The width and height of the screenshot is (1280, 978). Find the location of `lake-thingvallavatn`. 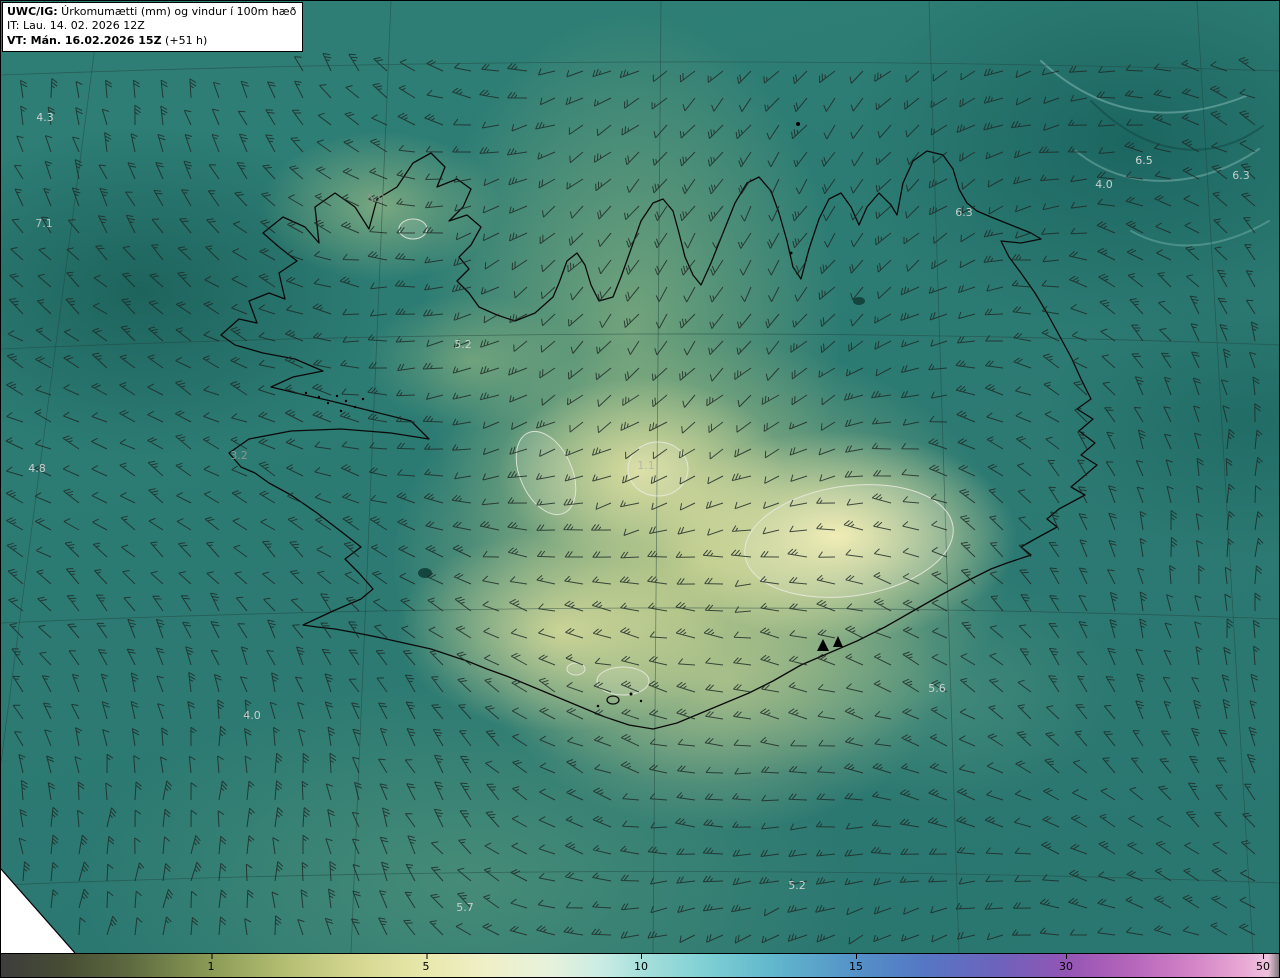

lake-thingvallavatn is located at coordinates (425, 573).